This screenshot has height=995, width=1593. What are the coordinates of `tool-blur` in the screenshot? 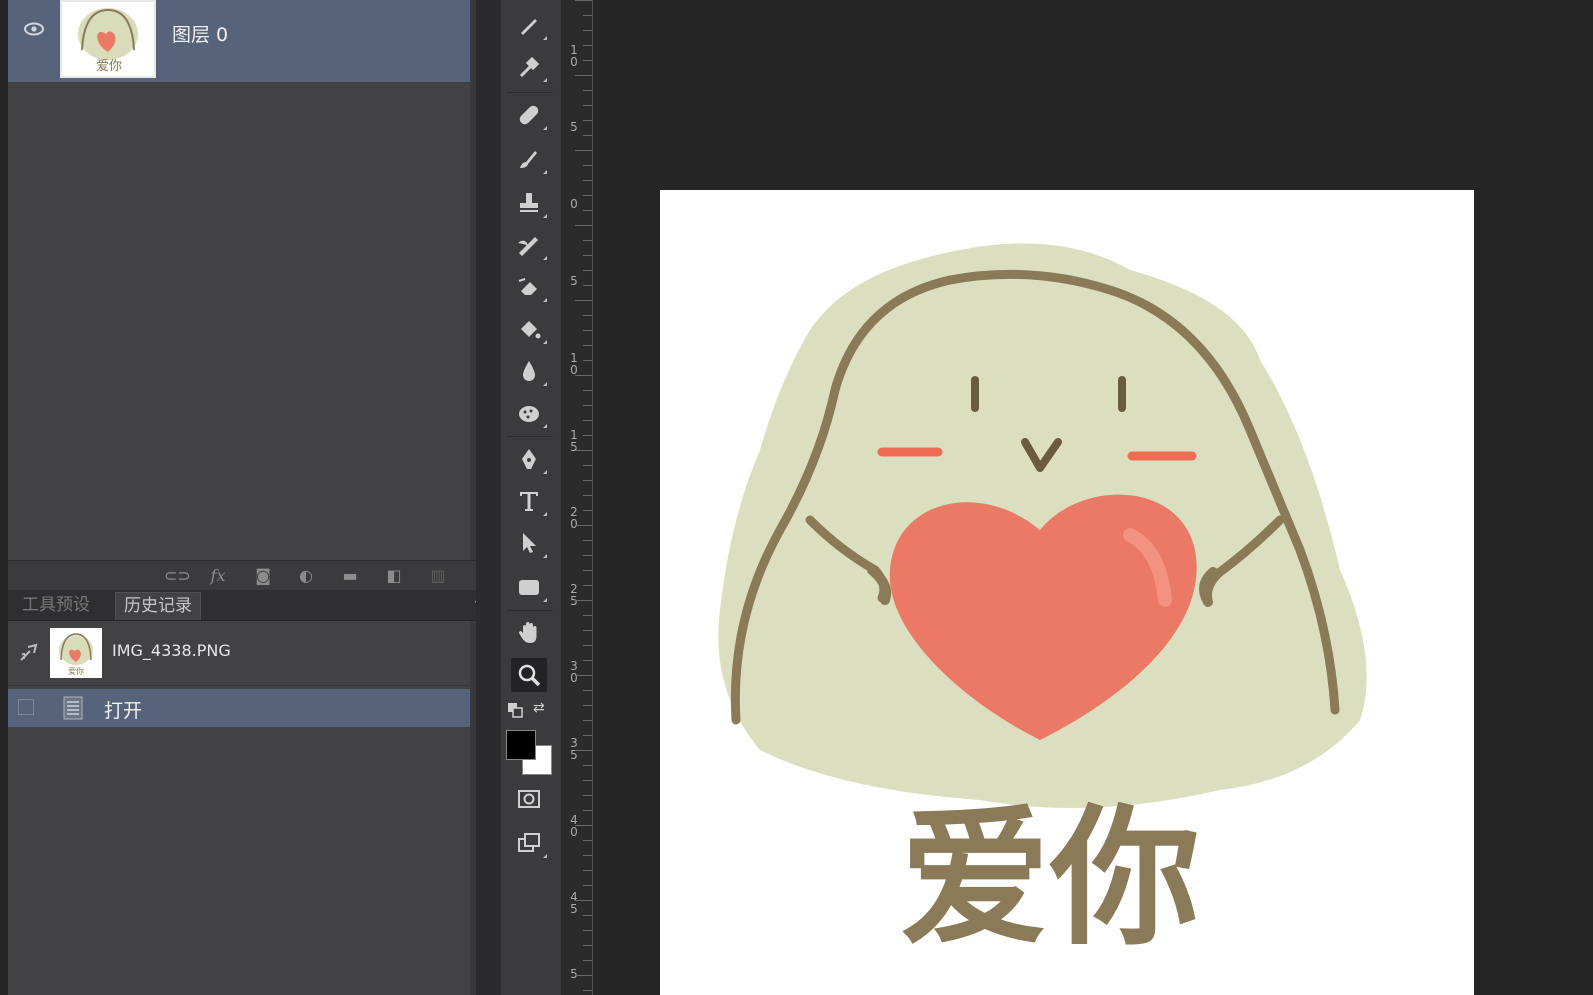 It's located at (529, 371).